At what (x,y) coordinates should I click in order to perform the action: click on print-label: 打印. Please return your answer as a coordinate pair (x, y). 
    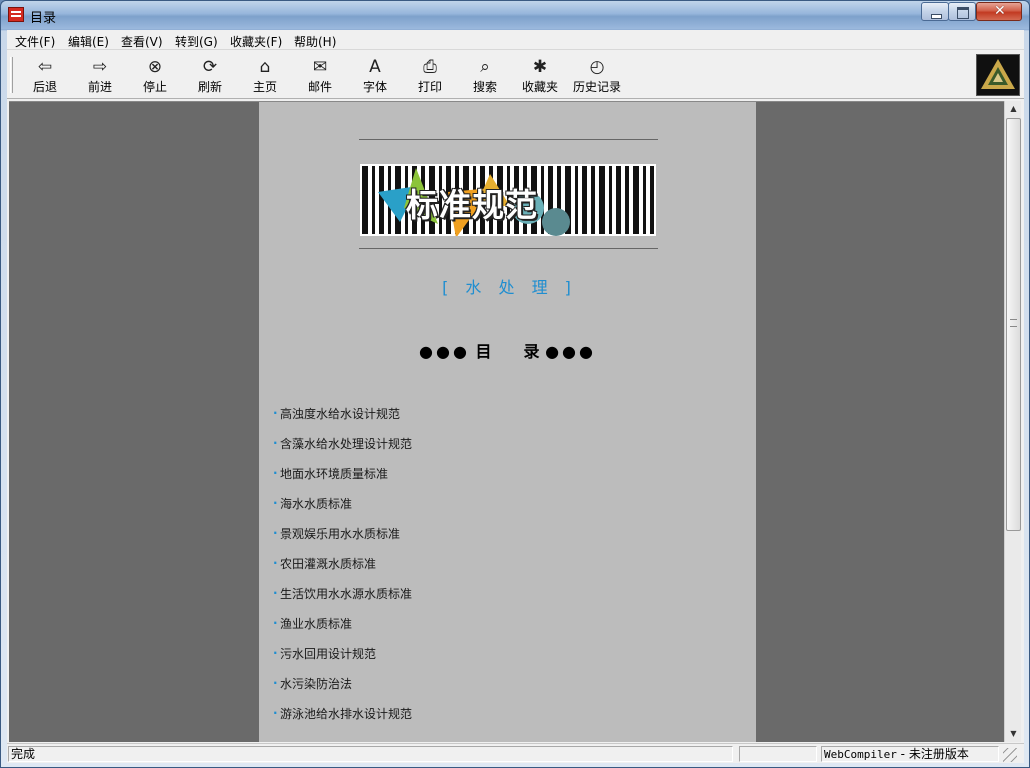
    Looking at the image, I should click on (429, 87).